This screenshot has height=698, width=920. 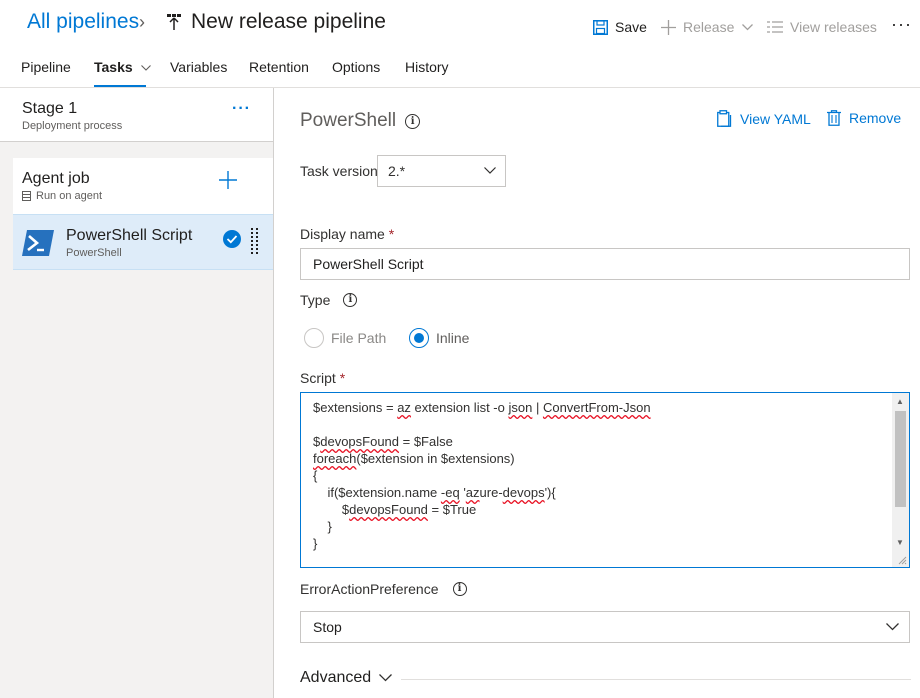 I want to click on script-line: if($extension.name -eq 'azure-devops'){, so click(x=434, y=492).